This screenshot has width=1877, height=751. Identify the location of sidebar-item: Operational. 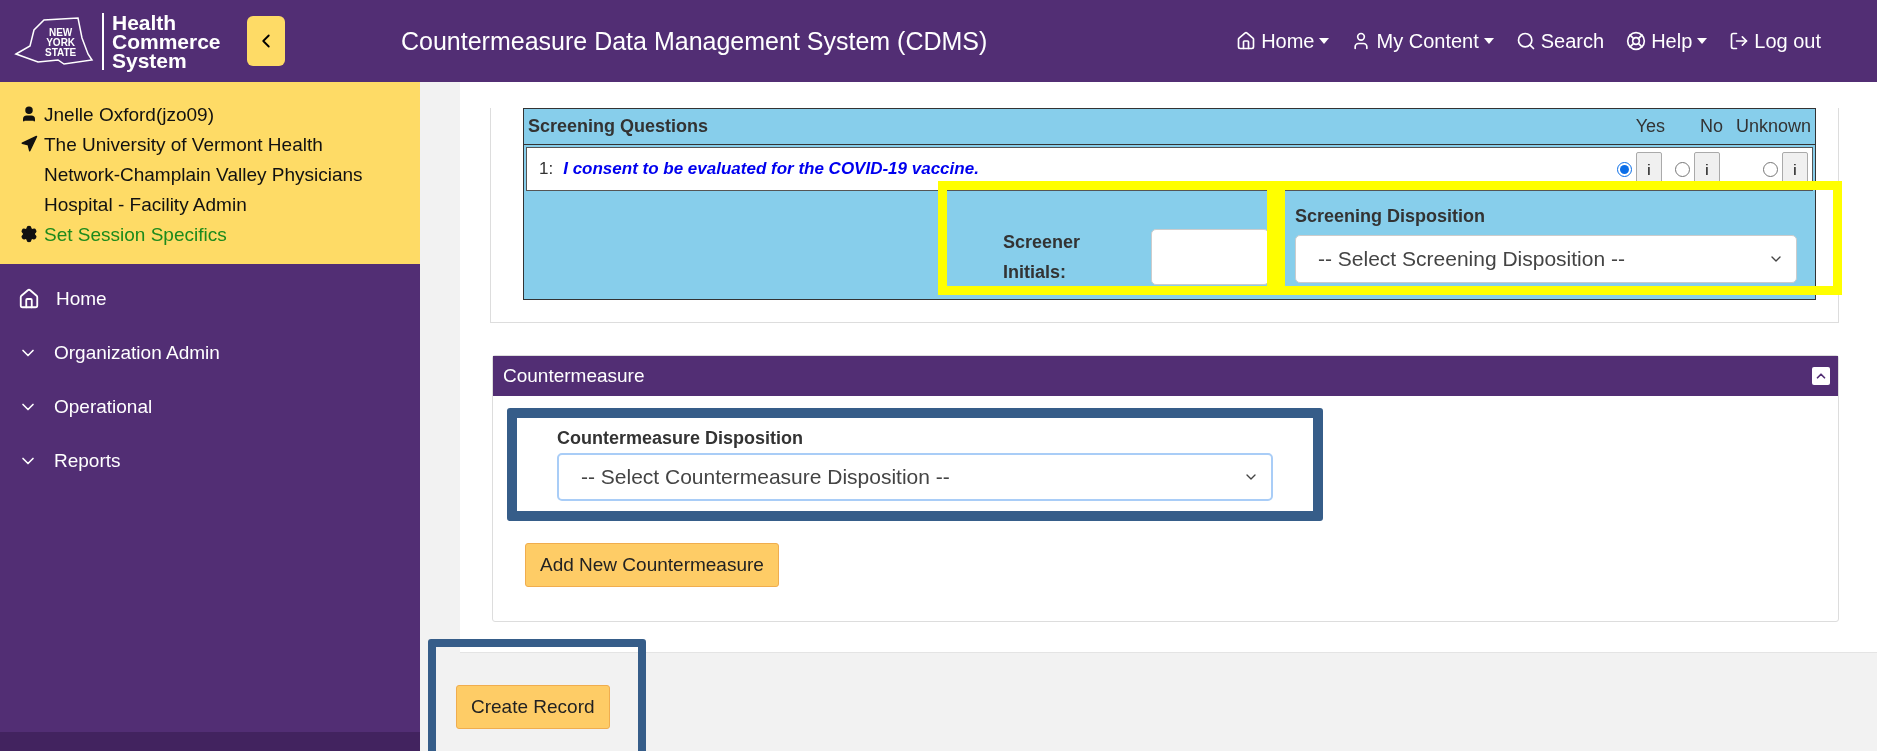
(210, 407).